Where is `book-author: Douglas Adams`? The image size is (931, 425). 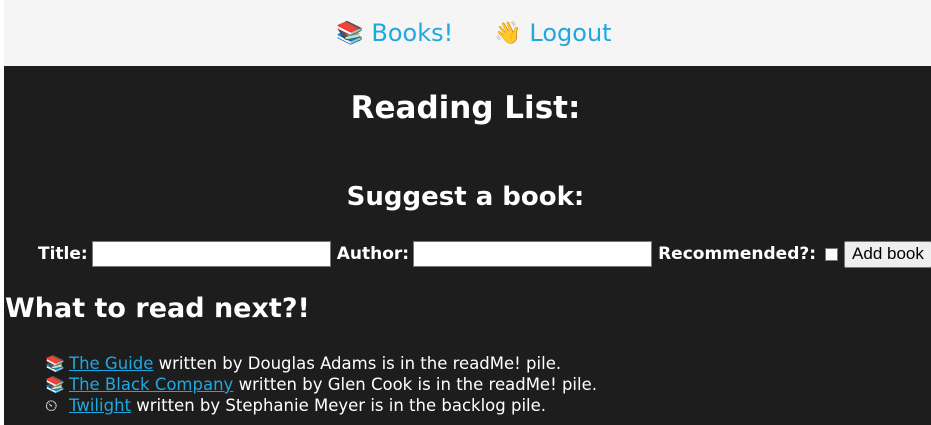
book-author: Douglas Adams is located at coordinates (312, 363).